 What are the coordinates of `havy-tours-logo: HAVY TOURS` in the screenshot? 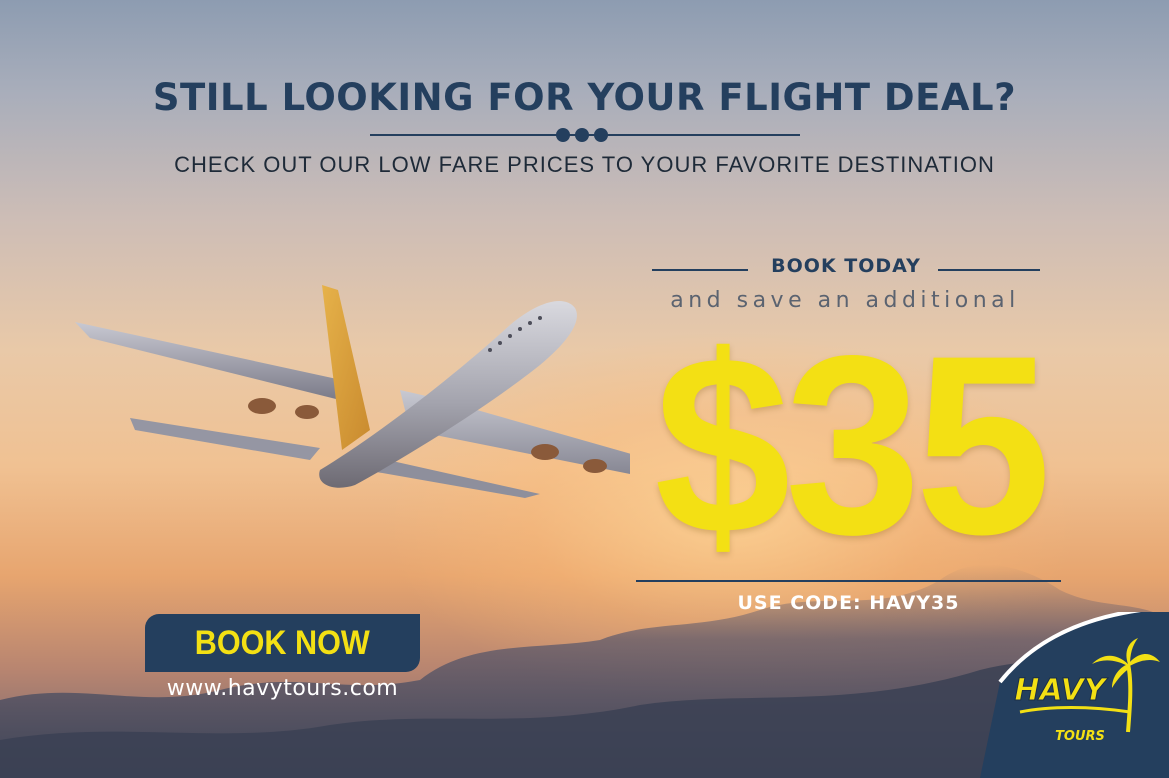 It's located at (1074, 695).